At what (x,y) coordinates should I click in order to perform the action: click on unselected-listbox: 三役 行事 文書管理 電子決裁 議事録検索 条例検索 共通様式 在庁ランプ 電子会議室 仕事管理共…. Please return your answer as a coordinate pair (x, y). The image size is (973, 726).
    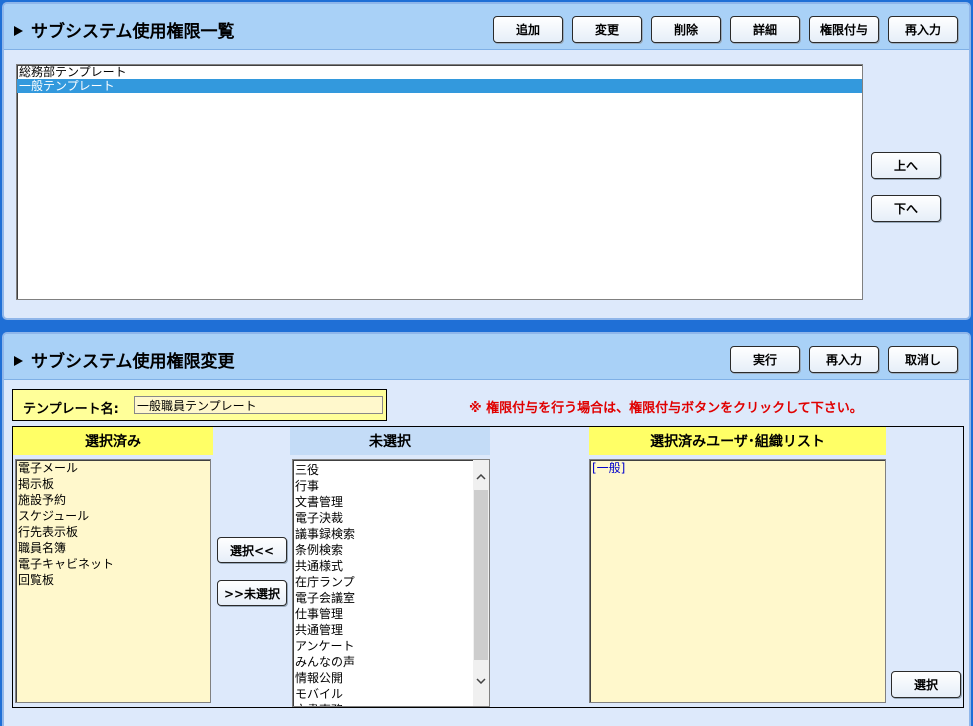
    Looking at the image, I should click on (391, 583).